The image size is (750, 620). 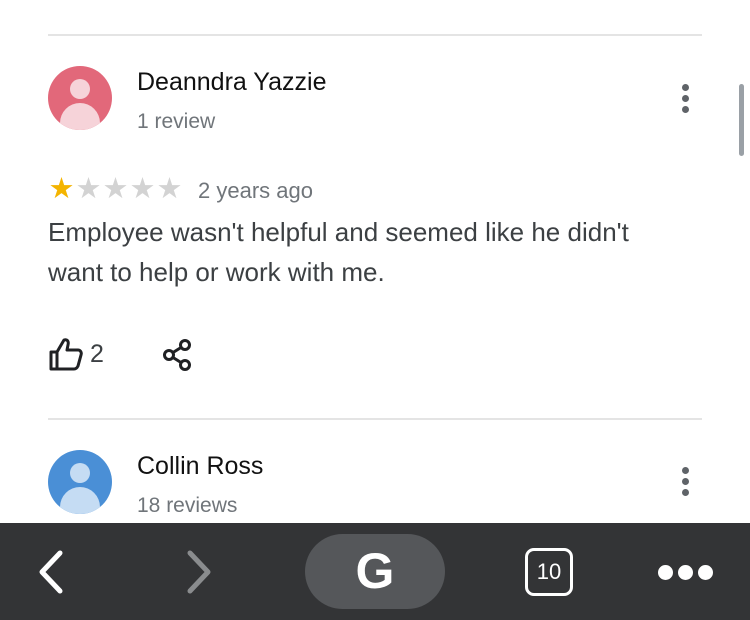 What do you see at coordinates (375, 419) in the screenshot?
I see `divider-between-reviews` at bounding box center [375, 419].